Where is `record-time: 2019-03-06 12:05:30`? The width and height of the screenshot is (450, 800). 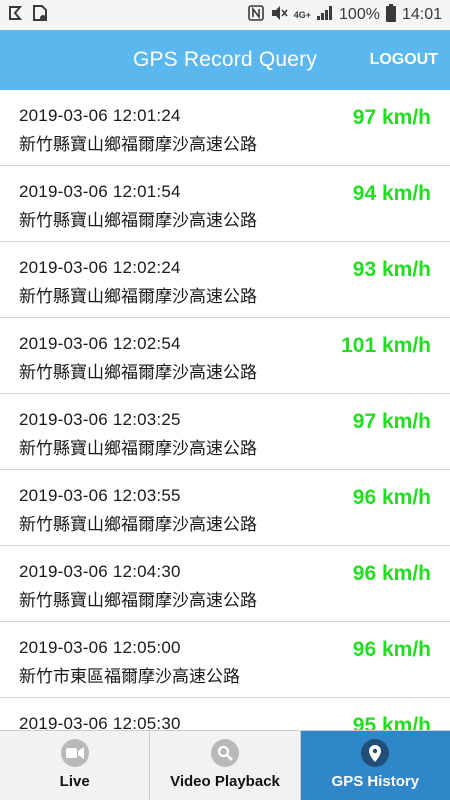 record-time: 2019-03-06 12:05:30 is located at coordinates (100, 722).